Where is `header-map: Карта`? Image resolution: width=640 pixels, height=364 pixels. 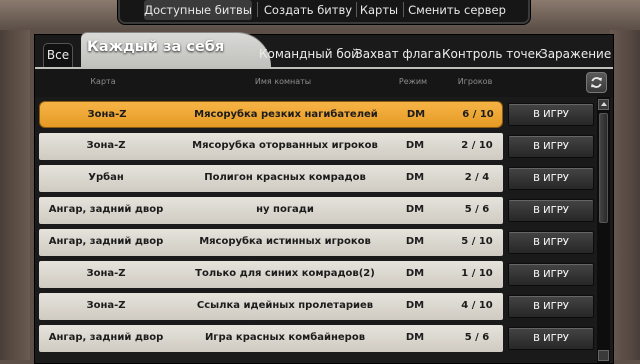
header-map: Карта is located at coordinates (103, 81).